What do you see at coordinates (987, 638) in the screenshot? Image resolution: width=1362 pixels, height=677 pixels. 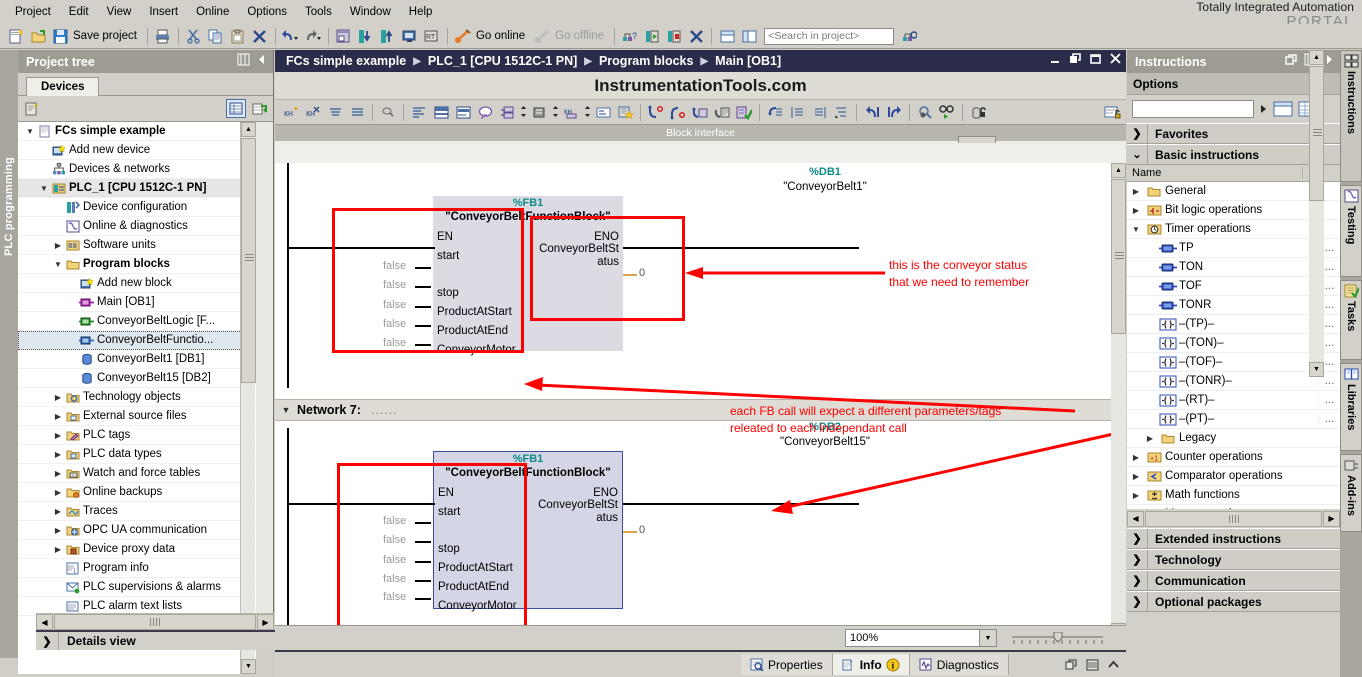 I see `zoom-dropdown-icon: ▼` at bounding box center [987, 638].